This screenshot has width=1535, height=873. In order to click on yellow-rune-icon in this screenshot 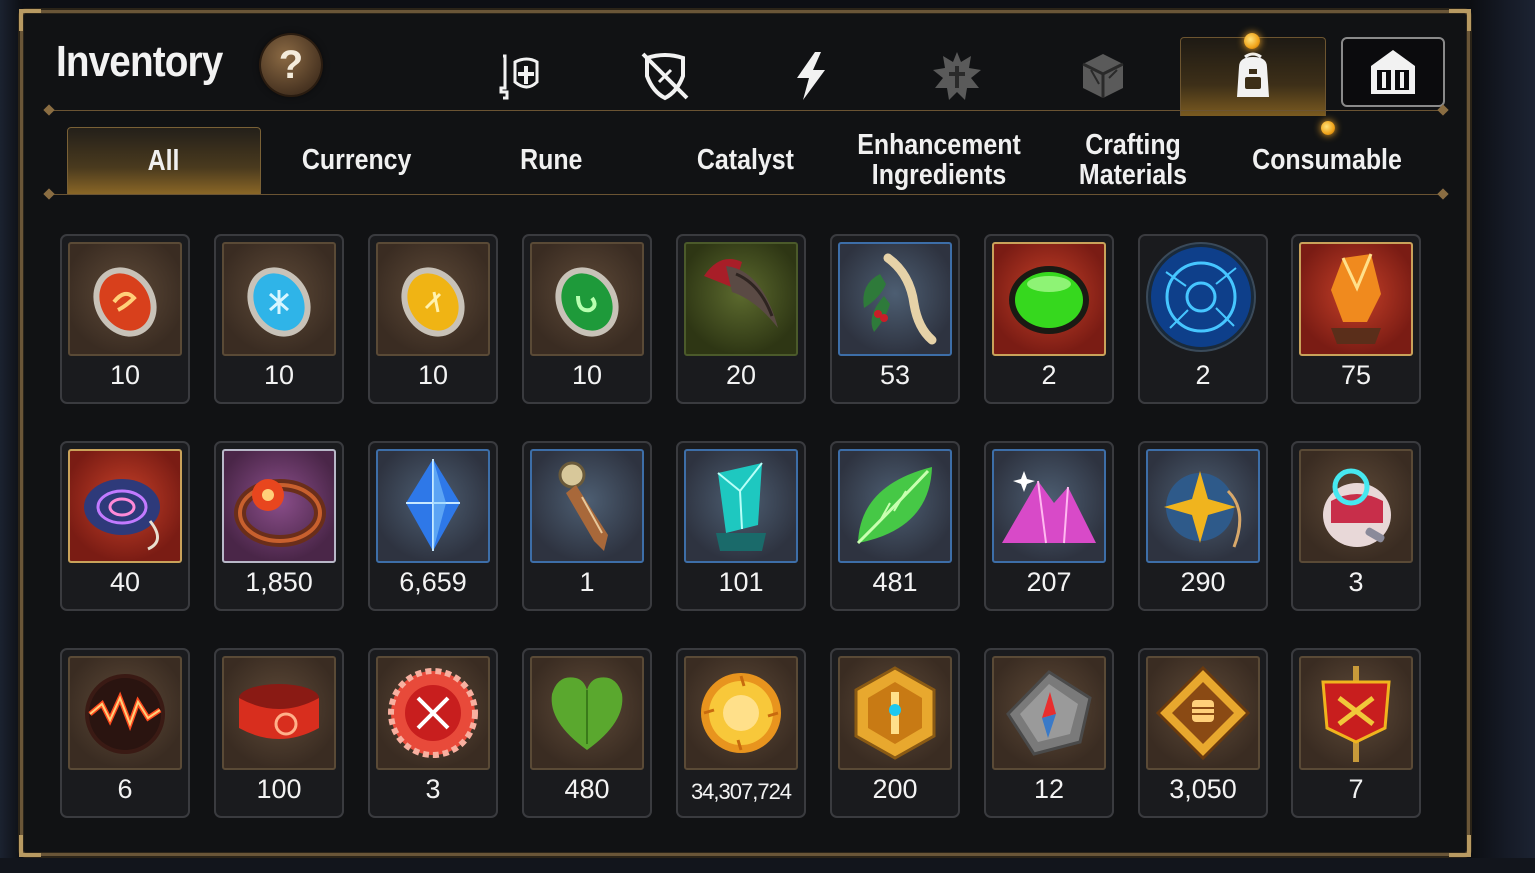, I will do `click(433, 302)`.